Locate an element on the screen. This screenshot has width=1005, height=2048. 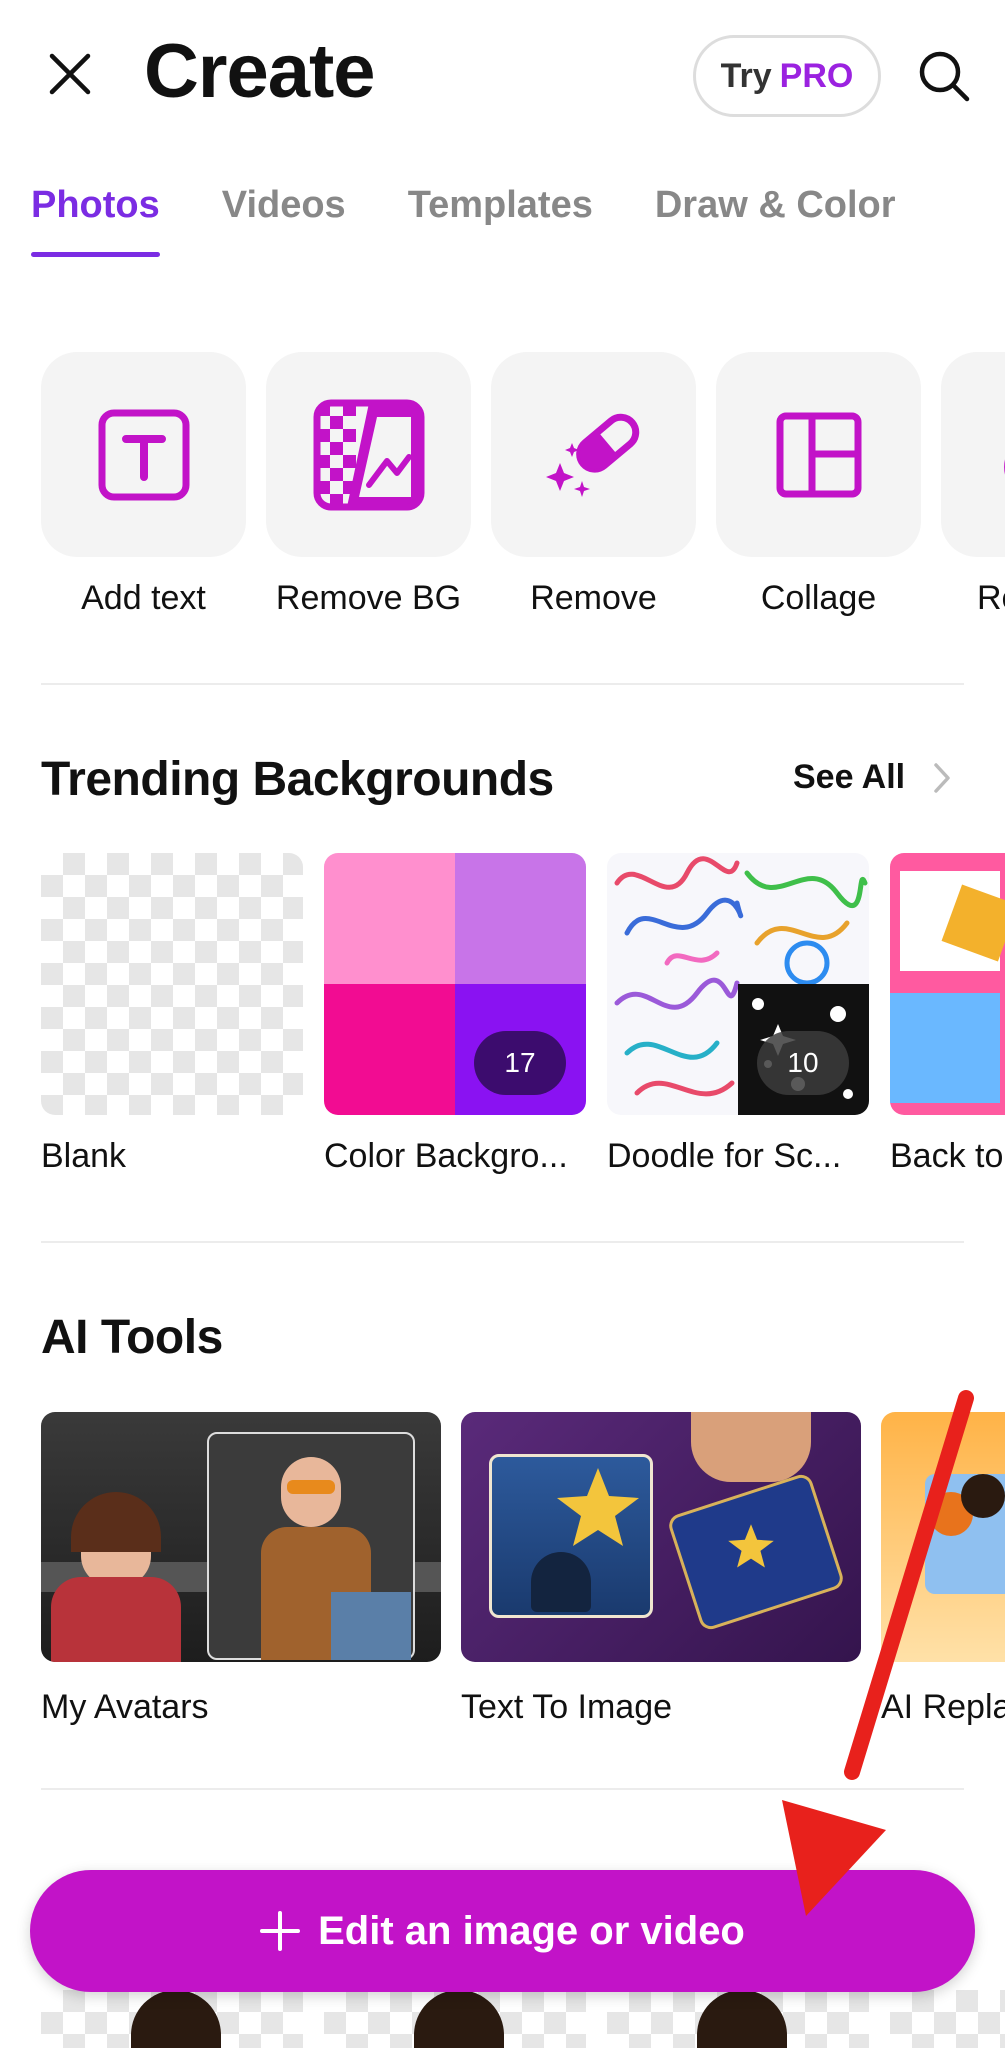
next-section-peek is located at coordinates (523, 2019).